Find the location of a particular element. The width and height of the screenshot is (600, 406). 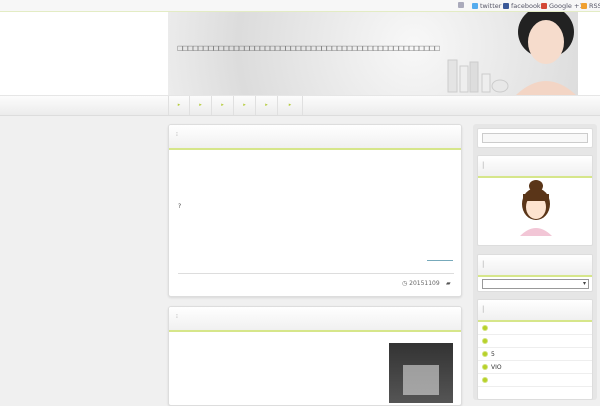

home-icon is located at coordinates (461, 5).